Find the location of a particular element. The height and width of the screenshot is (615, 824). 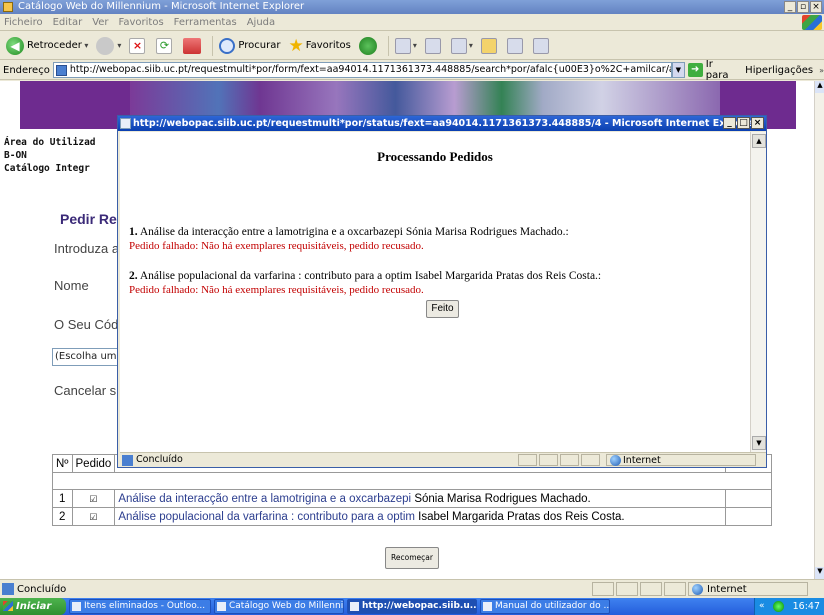

forward-button: ▾ is located at coordinates (108, 46).